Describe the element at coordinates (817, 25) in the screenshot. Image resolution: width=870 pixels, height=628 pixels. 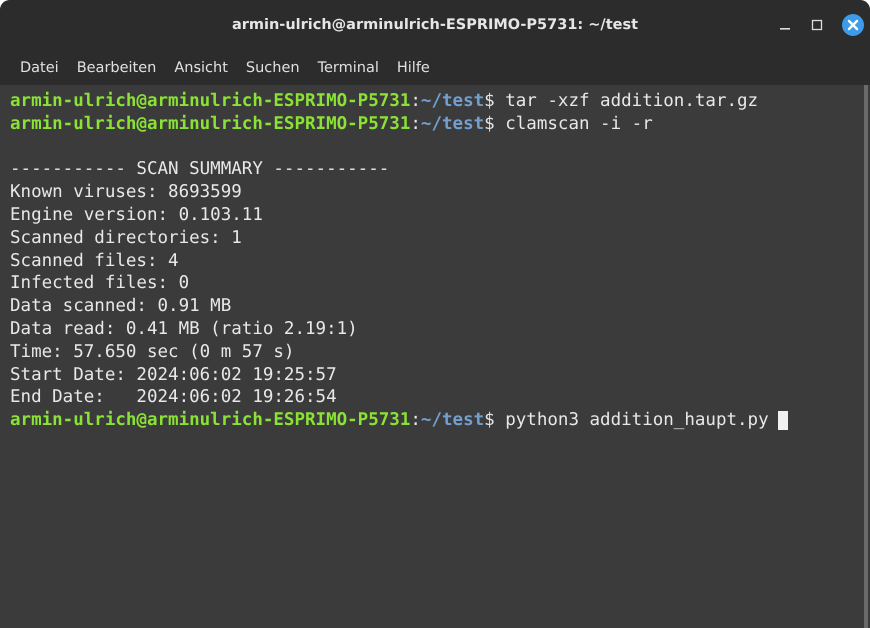
I see `maximize-icon` at that location.